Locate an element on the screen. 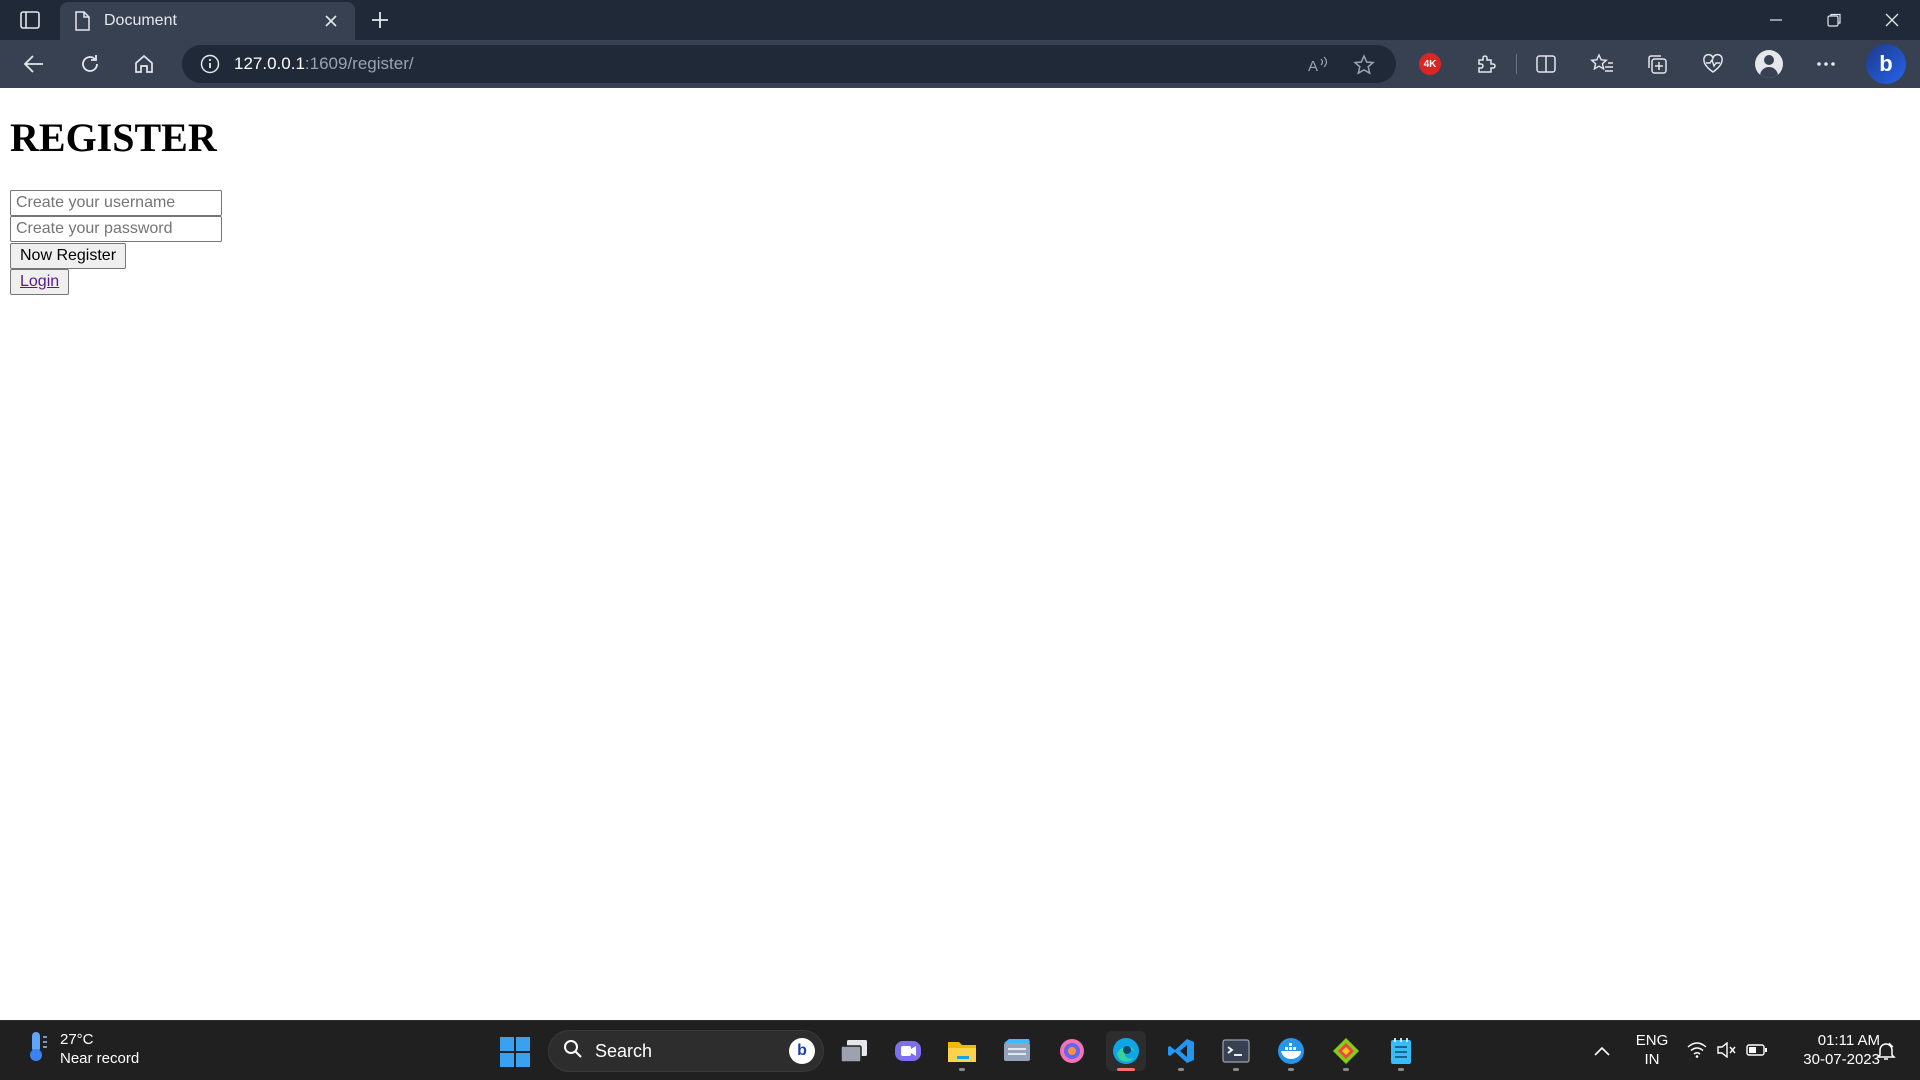 Image resolution: width=1920 pixels, height=1080 pixels. vscode-icon is located at coordinates (1181, 1051).